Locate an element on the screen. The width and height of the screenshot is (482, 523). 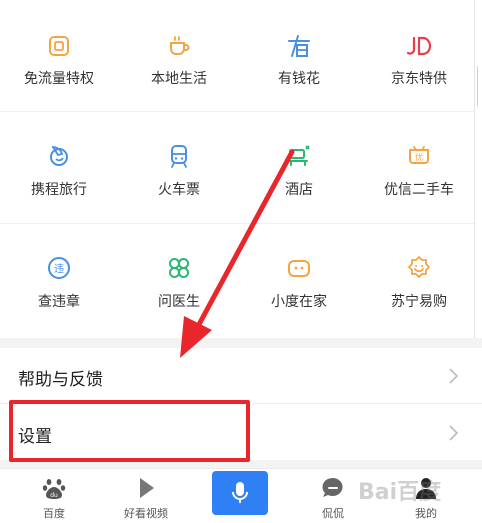
service-train: 火车票 is located at coordinates (179, 167).